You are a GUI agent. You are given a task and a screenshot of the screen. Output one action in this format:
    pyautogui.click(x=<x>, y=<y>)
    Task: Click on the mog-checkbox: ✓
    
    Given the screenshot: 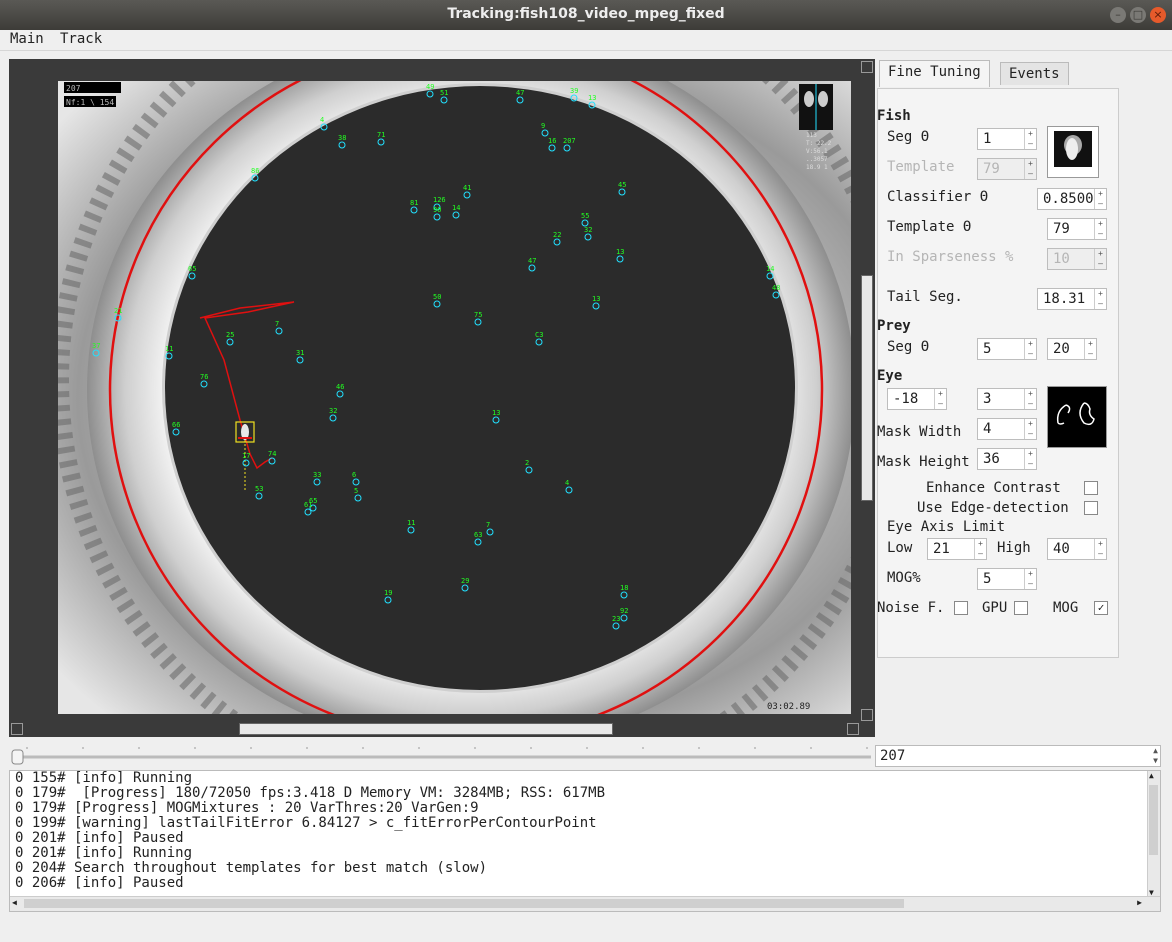 What is the action you would take?
    pyautogui.click(x=1101, y=608)
    